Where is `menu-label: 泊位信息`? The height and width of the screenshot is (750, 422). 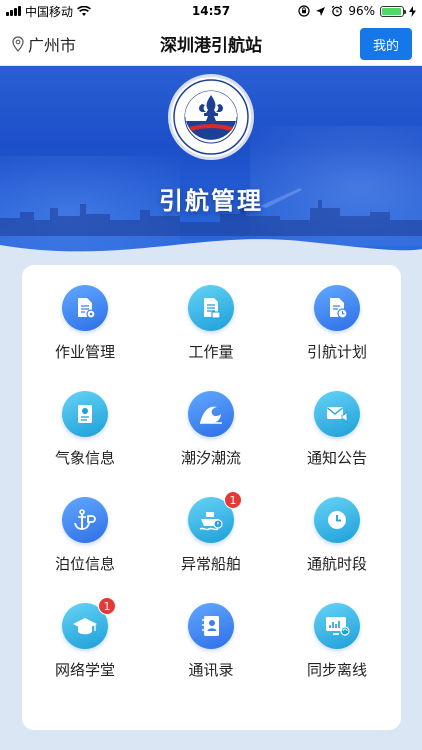 menu-label: 泊位信息 is located at coordinates (84, 564).